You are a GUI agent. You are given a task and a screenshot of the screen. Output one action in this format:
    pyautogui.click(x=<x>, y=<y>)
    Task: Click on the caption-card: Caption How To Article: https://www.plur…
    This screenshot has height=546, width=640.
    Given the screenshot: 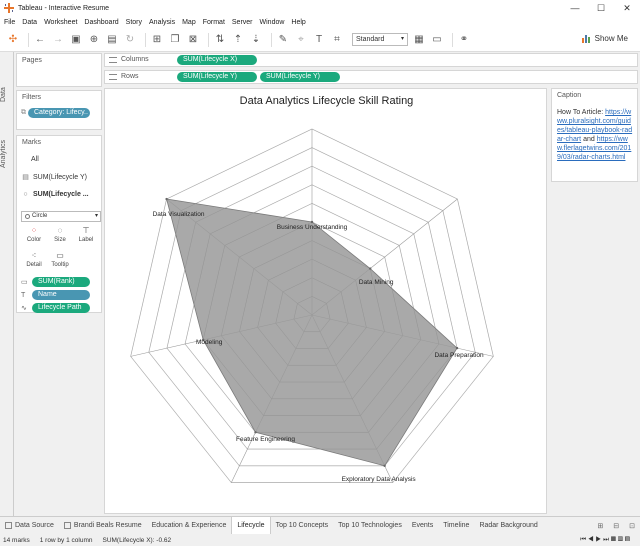 What is the action you would take?
    pyautogui.click(x=594, y=135)
    